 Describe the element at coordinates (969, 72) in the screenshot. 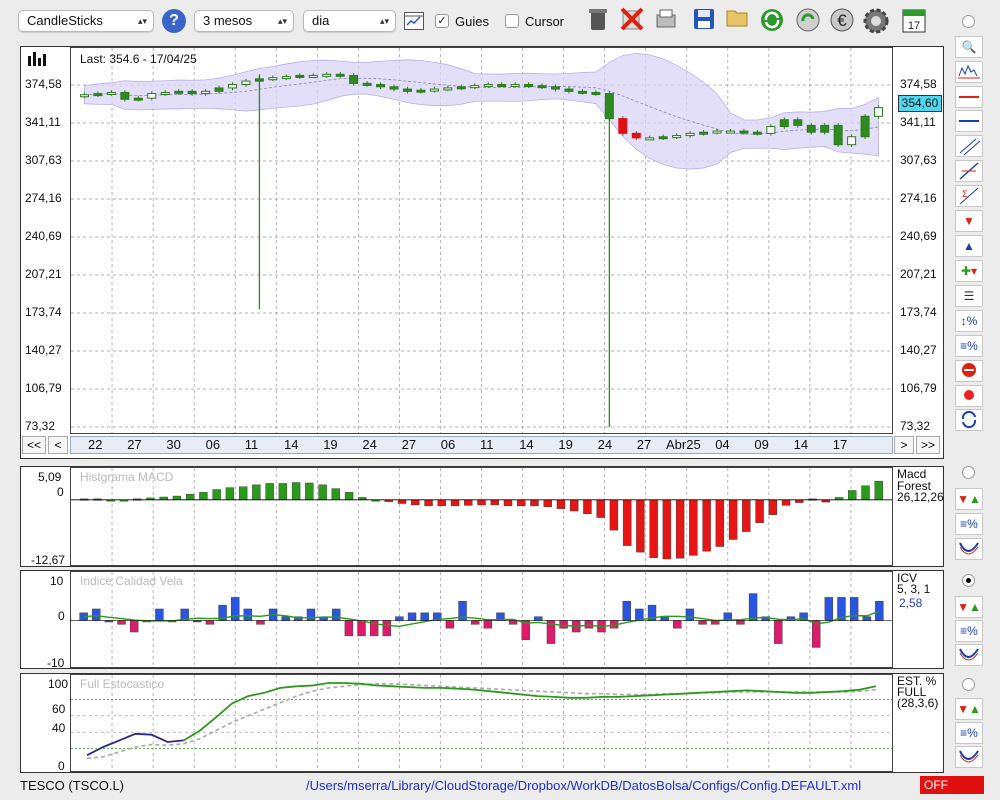

I see `bars-indicator-icon` at that location.